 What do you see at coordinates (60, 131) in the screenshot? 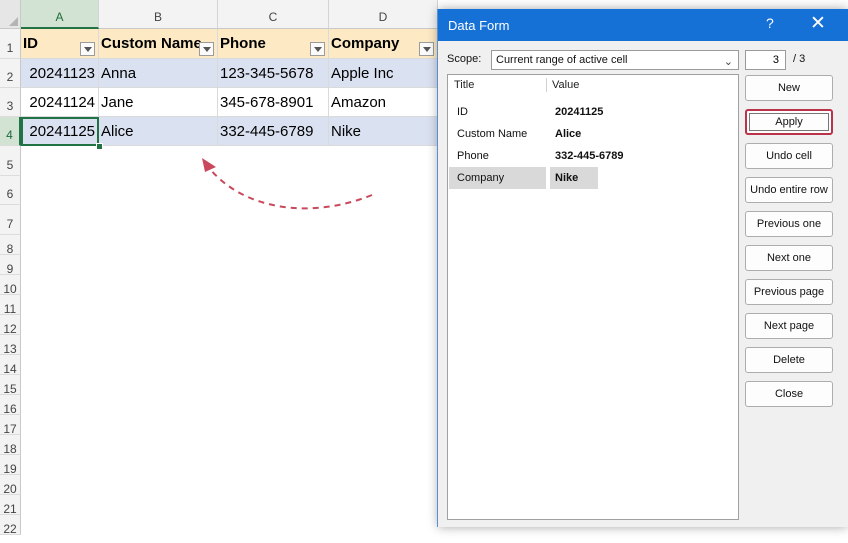
I see `cell-a4: 20241125` at bounding box center [60, 131].